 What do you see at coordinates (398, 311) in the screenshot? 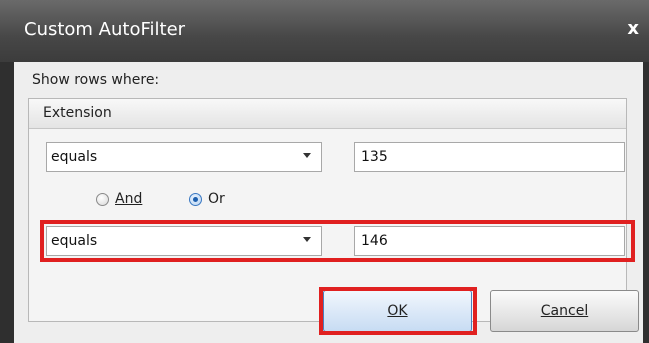
I see `ok-button-highlight` at bounding box center [398, 311].